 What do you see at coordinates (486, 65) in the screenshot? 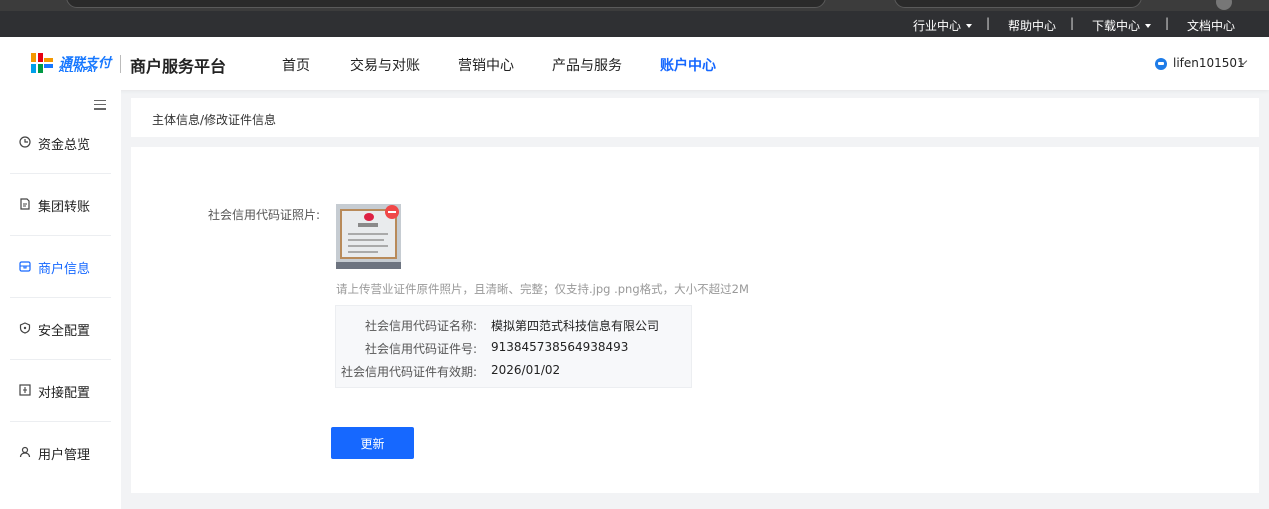
I see `nav-marketing: 营销中心` at bounding box center [486, 65].